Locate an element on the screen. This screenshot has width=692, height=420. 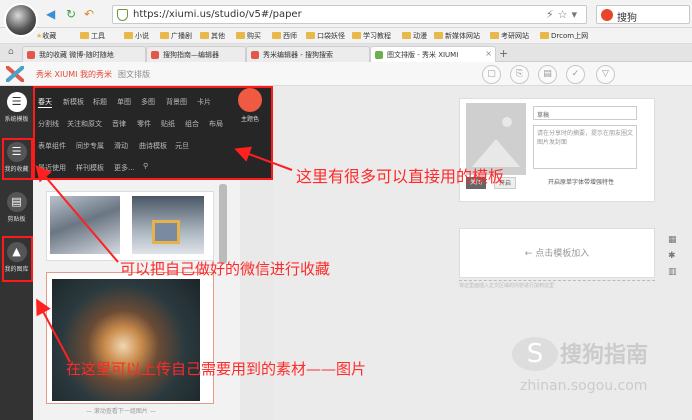
arrow-gallery is located at coordinates (53, 330).